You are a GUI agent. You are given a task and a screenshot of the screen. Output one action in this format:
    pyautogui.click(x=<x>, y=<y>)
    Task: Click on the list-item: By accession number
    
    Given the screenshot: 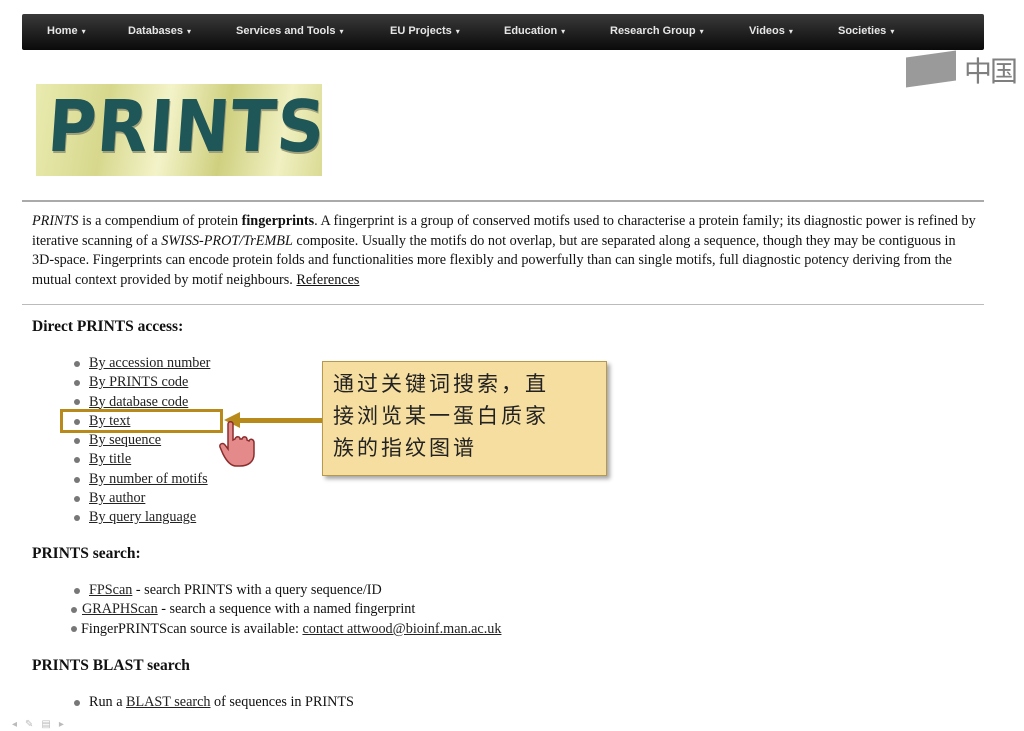 What is the action you would take?
    pyautogui.click(x=142, y=363)
    